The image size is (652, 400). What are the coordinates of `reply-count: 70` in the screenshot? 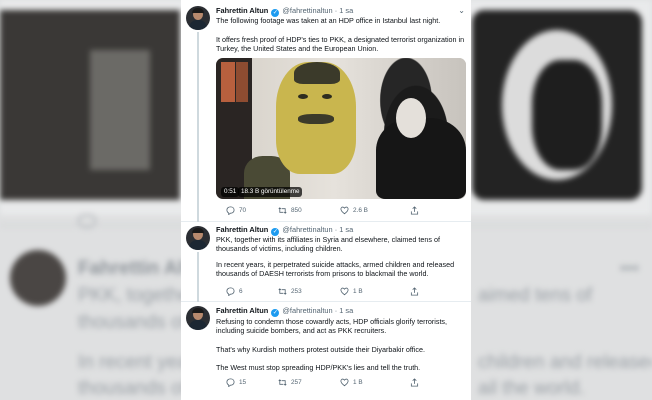 It's located at (243, 210).